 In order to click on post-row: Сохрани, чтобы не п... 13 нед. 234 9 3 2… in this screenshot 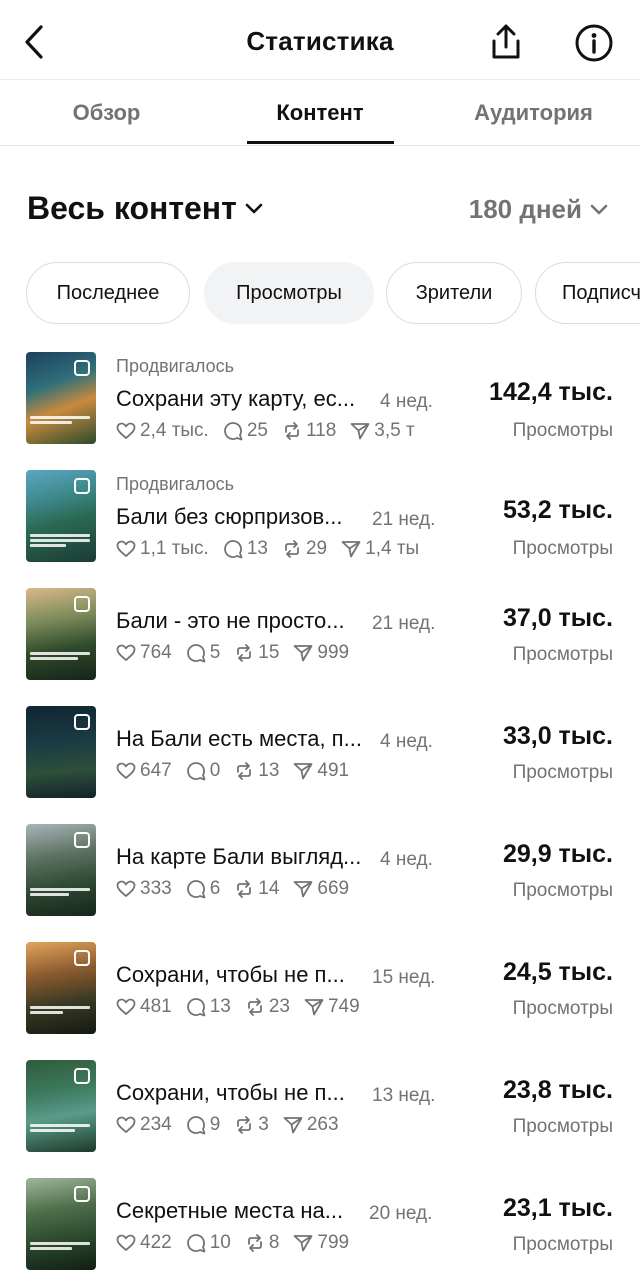, I will do `click(320, 1103)`.